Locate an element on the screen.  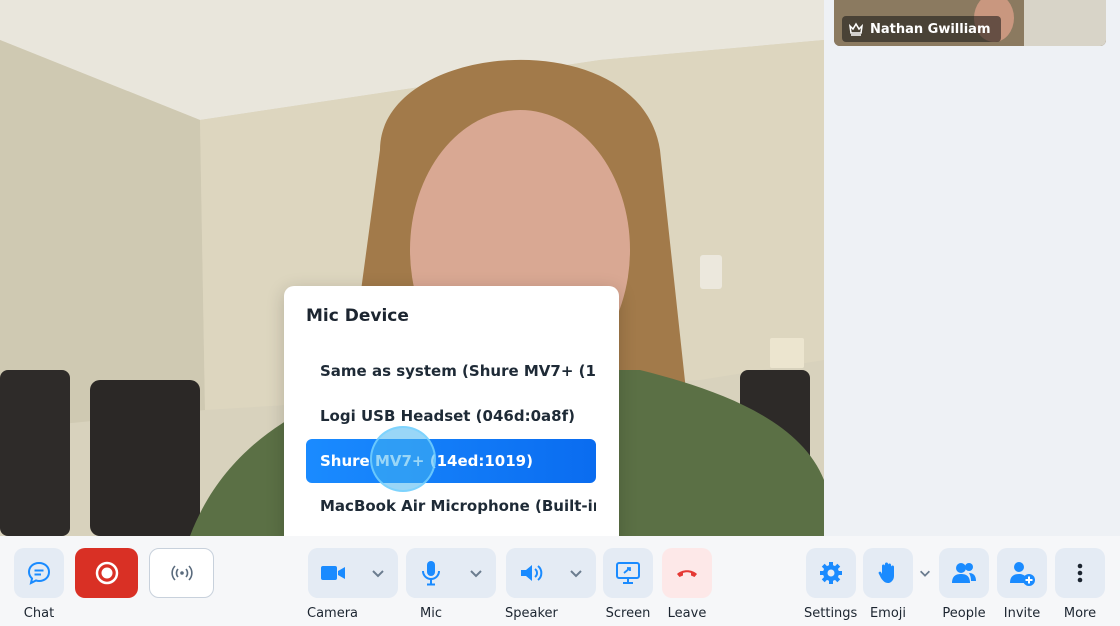
mic-option-macbook-air: MacBook Air Microphone (Built-in) is located at coordinates (451, 506).